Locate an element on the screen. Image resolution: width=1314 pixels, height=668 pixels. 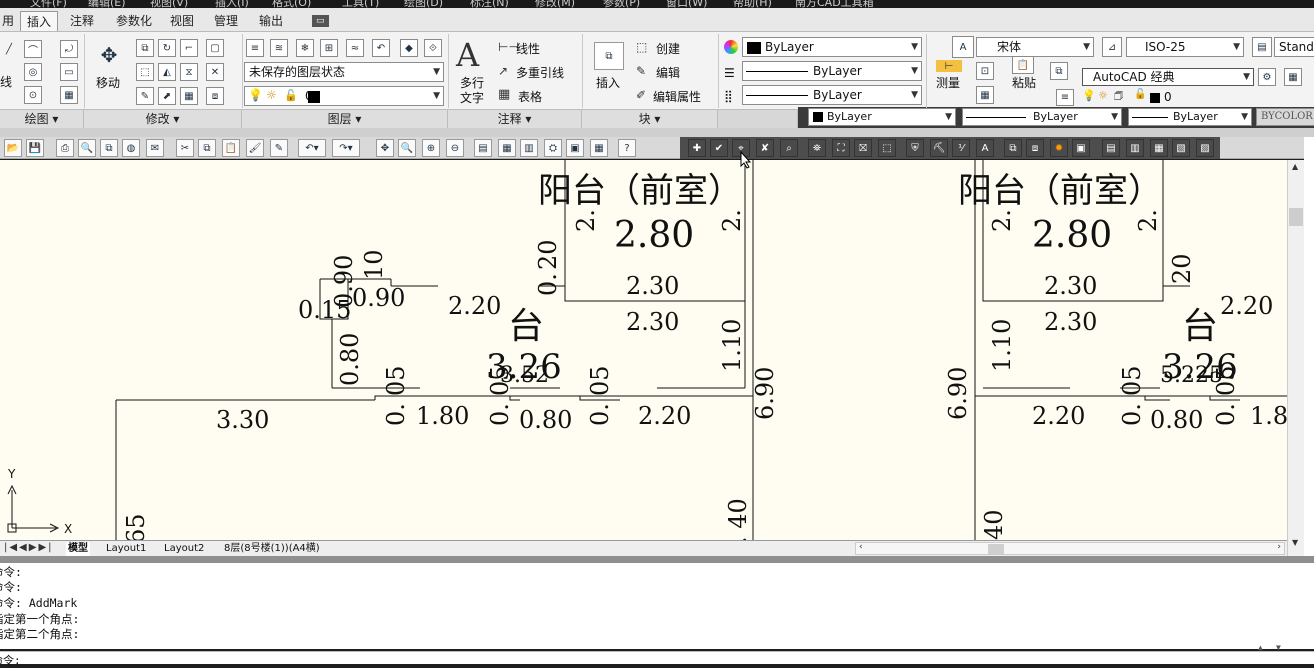
layer2-bulb-icon: 💡 is located at coordinates (1089, 95).